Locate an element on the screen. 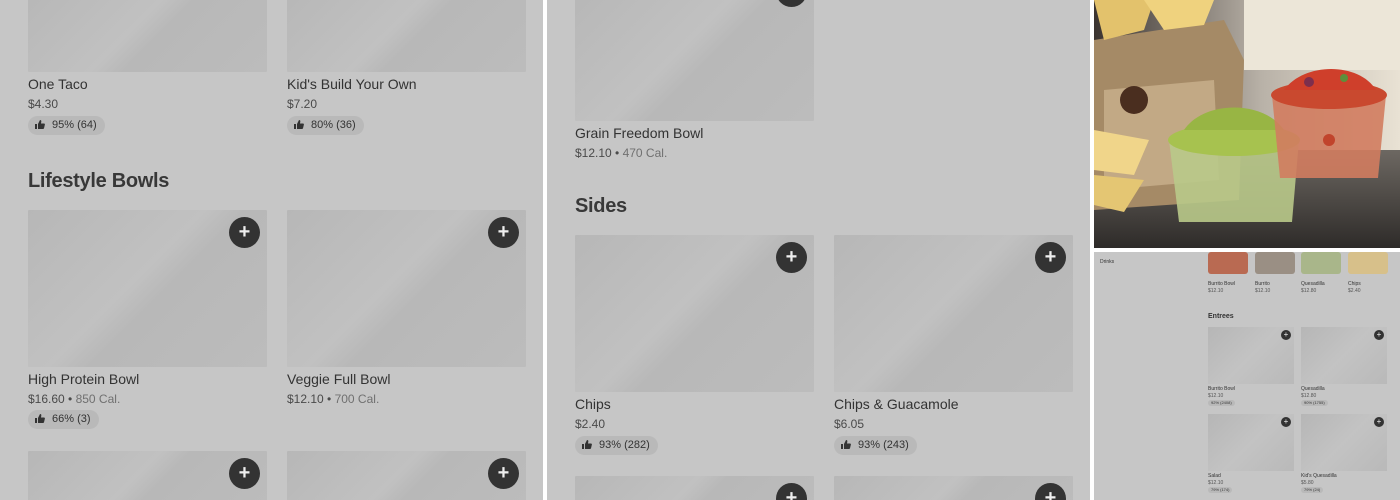  item-price: $7.20 is located at coordinates (302, 104).